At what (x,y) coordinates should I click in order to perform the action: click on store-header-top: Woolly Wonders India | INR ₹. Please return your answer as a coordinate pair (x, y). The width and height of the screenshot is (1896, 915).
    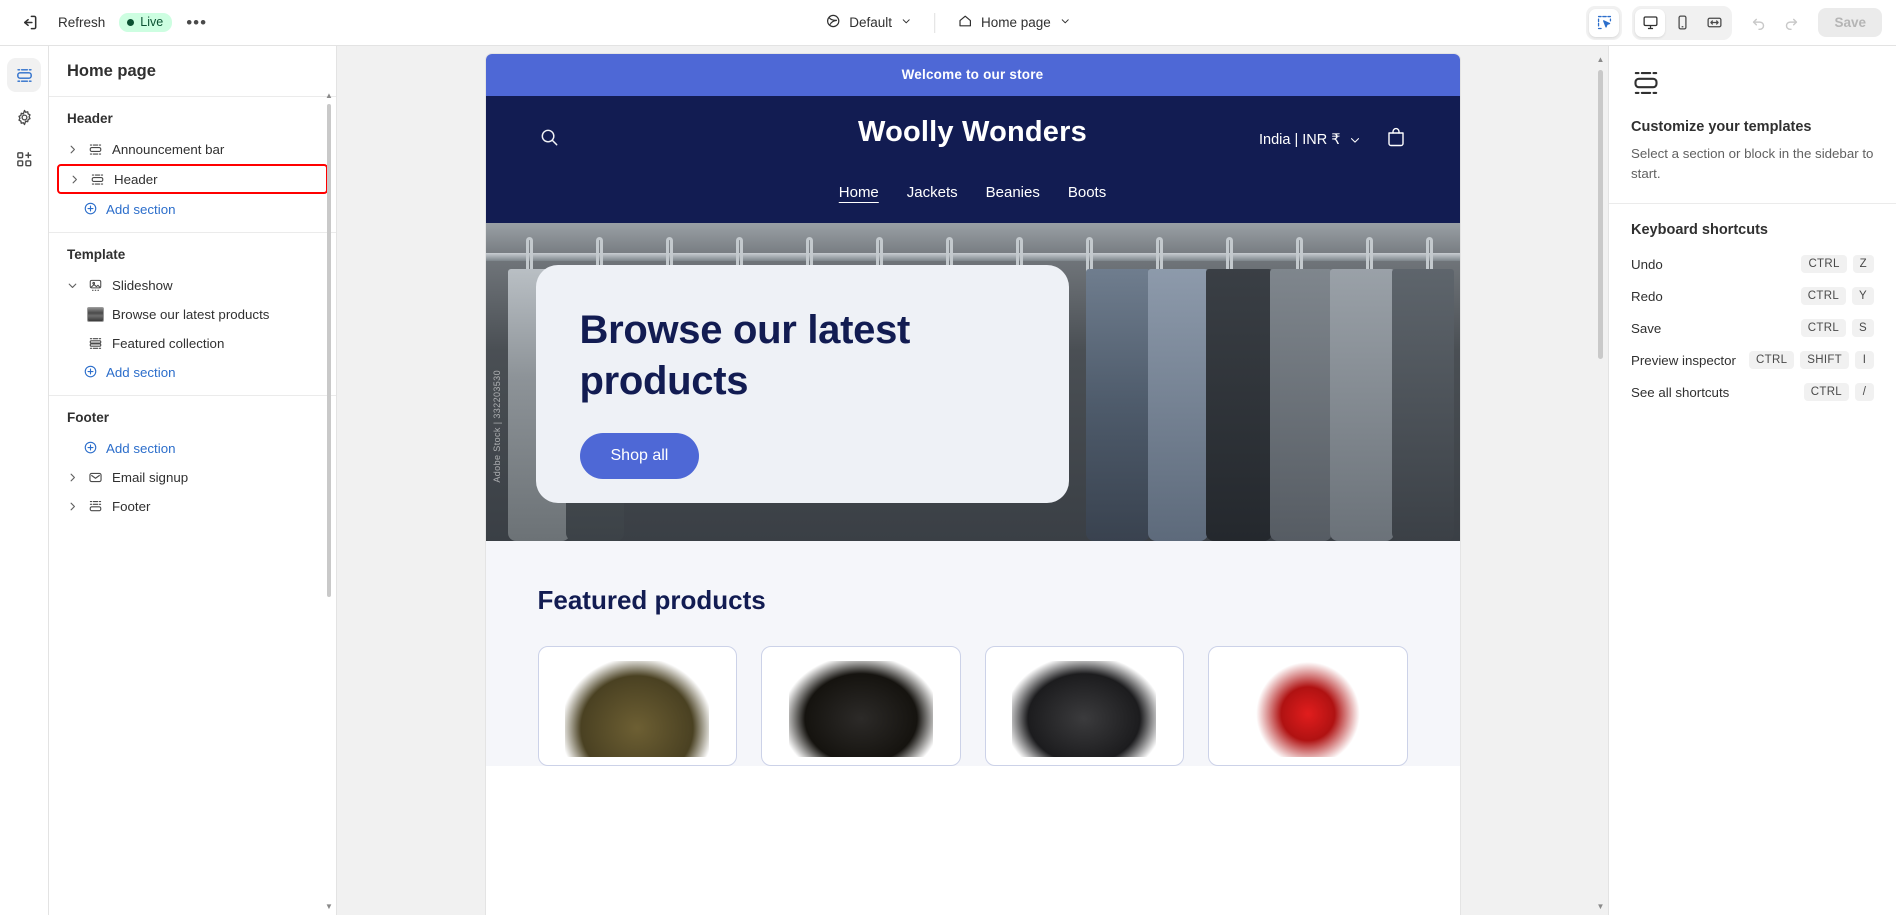
    Looking at the image, I should click on (973, 140).